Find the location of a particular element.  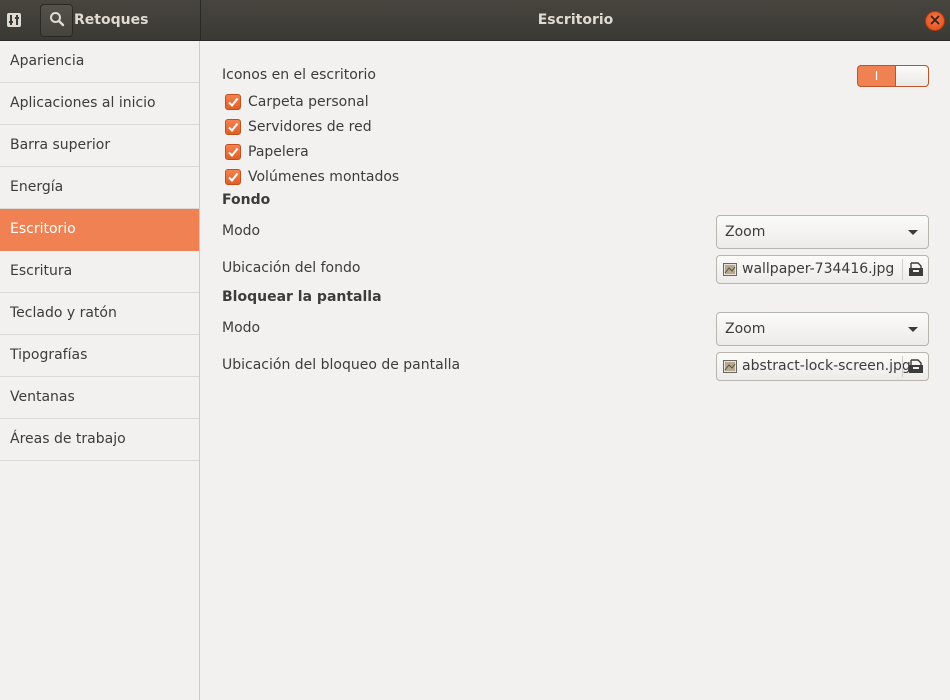

search-button is located at coordinates (56, 20).